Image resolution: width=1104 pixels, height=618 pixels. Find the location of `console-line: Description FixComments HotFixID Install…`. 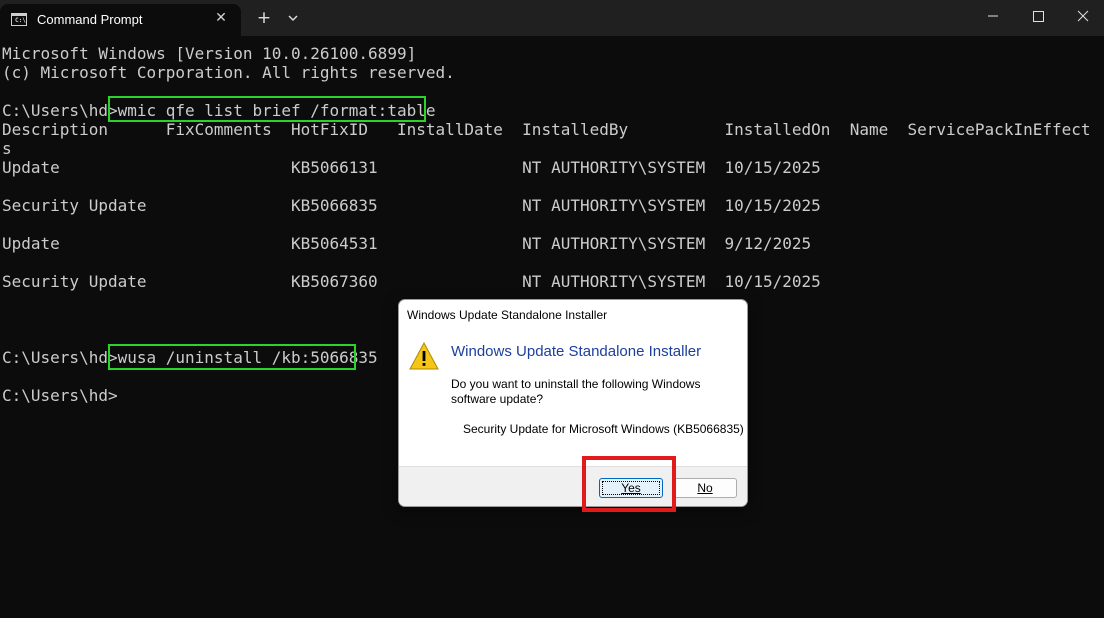

console-line: Description FixComments HotFixID Install… is located at coordinates (553, 129).